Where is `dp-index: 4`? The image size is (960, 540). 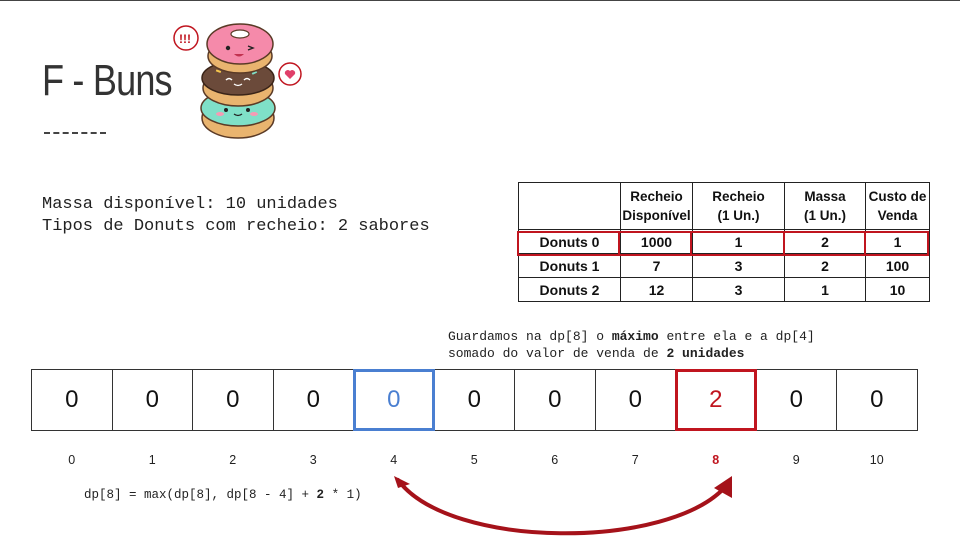
dp-index: 4 is located at coordinates (394, 460).